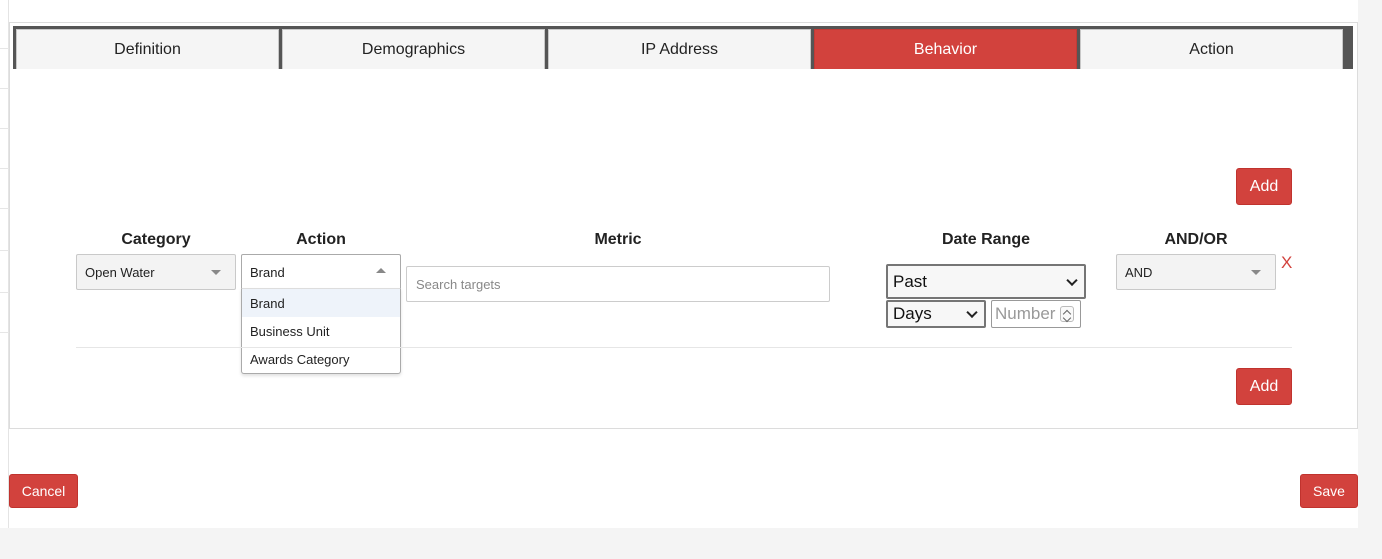 The image size is (1382, 559). Describe the element at coordinates (1139, 272) in the screenshot. I see `and-or-value: AND` at that location.